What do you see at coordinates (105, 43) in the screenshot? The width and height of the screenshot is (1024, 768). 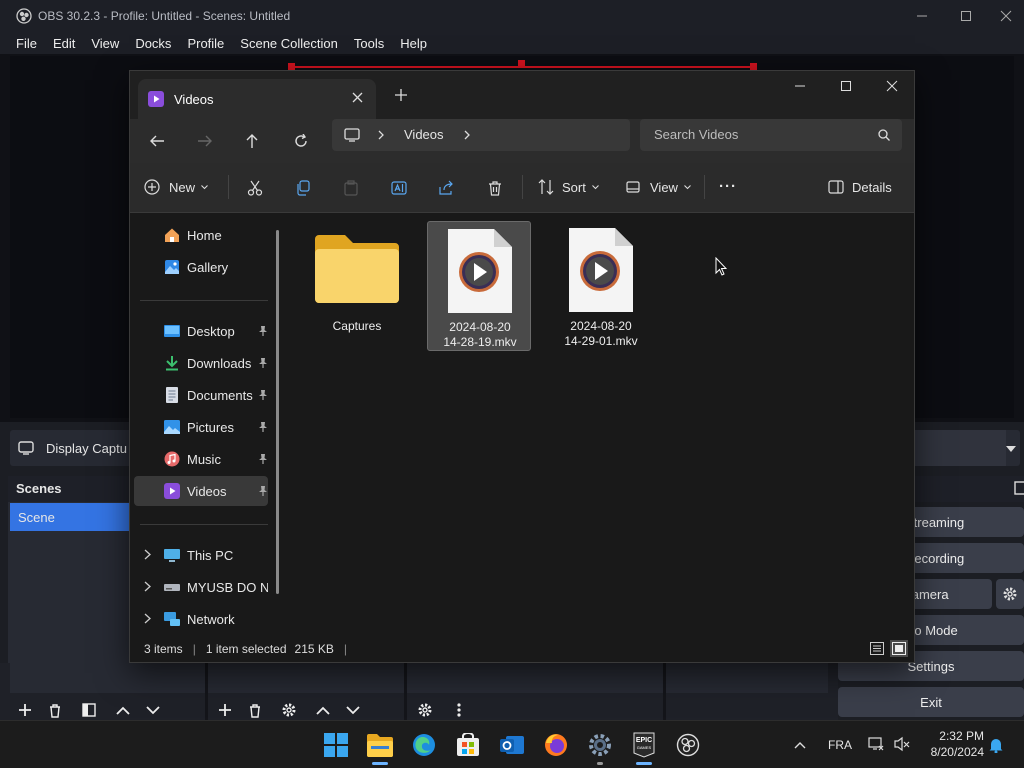 I see `menu-view: View` at bounding box center [105, 43].